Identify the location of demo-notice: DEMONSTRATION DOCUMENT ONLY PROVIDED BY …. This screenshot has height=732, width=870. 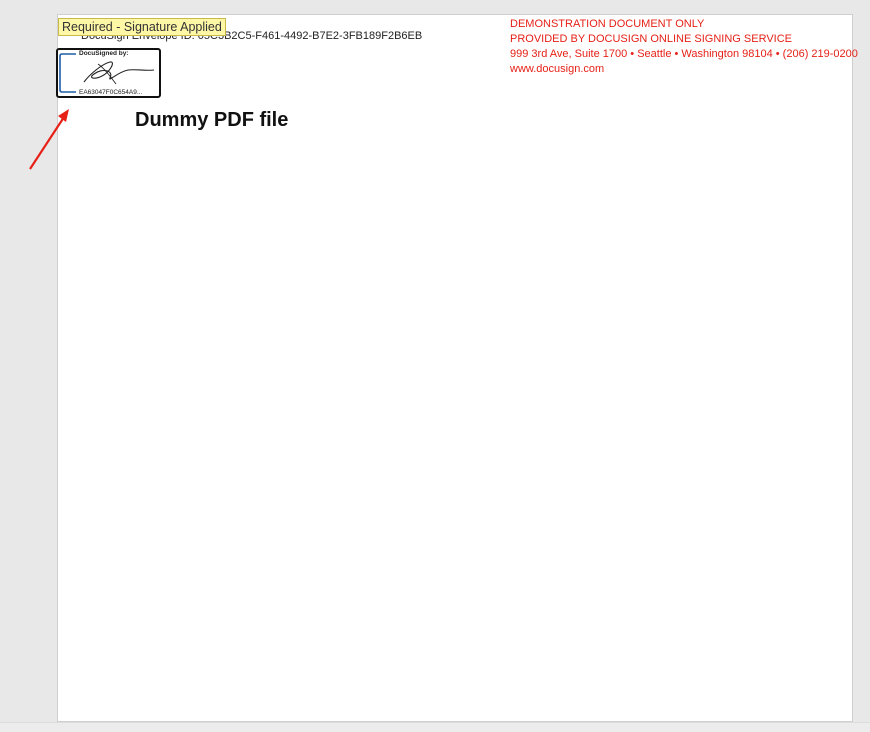
(684, 47).